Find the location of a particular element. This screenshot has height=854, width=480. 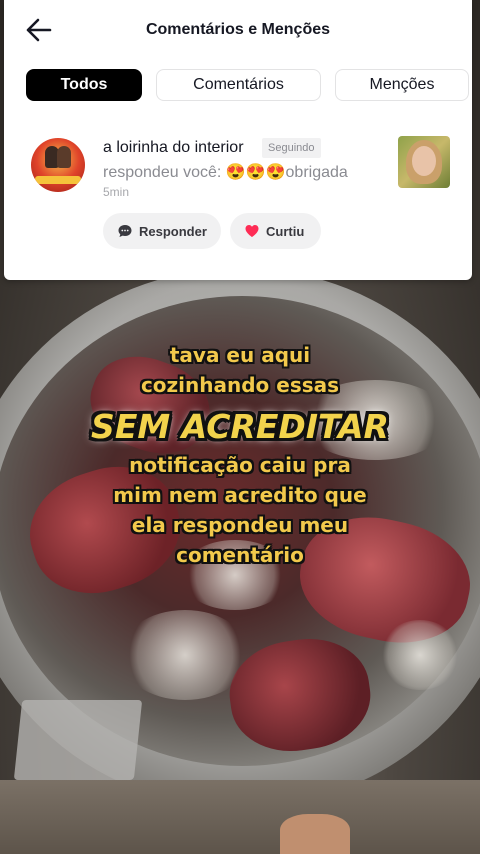

stove is located at coordinates (78, 740).